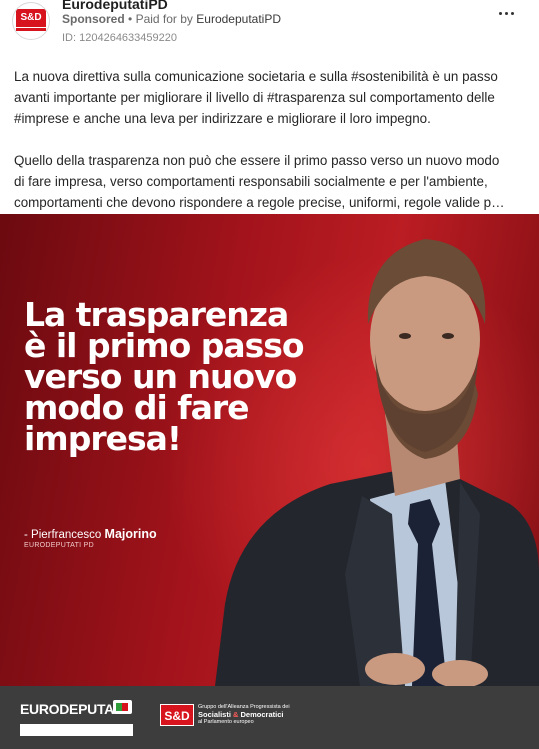  What do you see at coordinates (226, 722) in the screenshot?
I see `sd-line3: al Parlamento europeo` at bounding box center [226, 722].